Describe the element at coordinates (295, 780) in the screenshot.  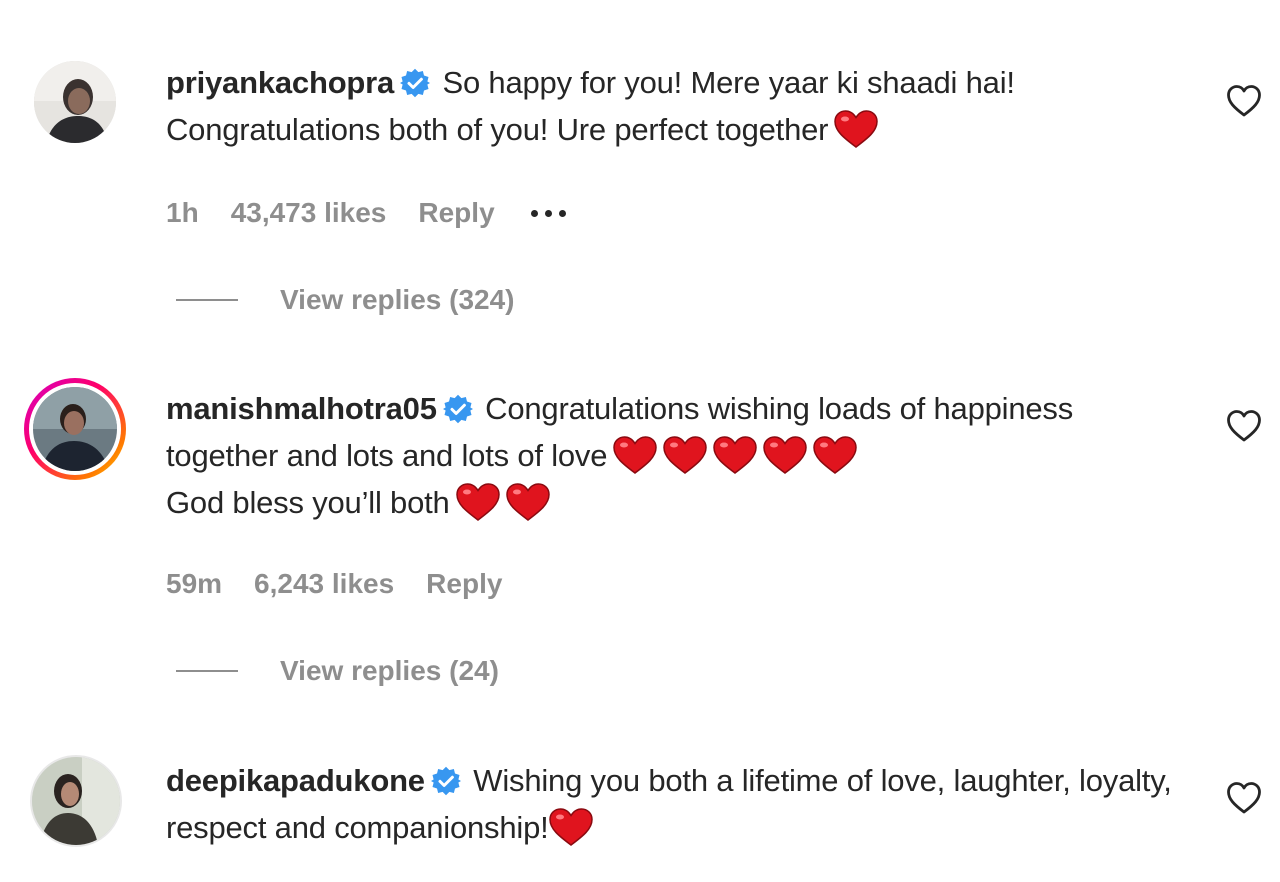
I see `comment-username: deepikapadukone` at that location.